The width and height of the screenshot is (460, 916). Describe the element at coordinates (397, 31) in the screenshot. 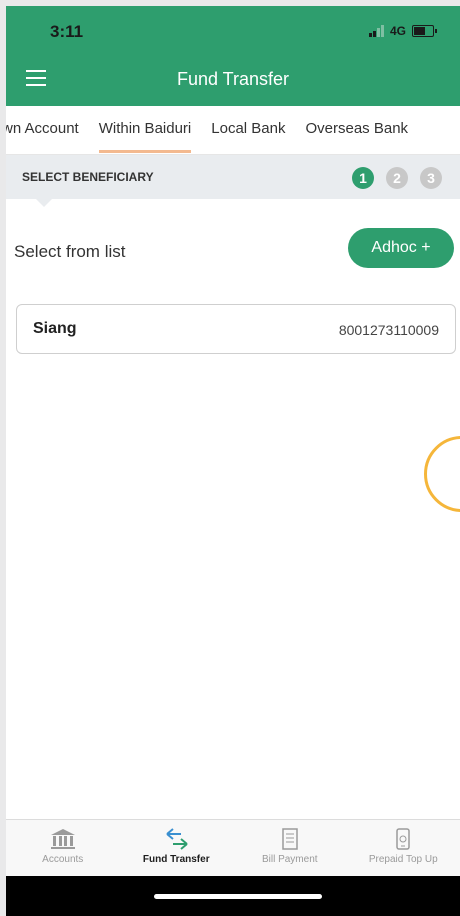

I see `network-type: 4G` at that location.